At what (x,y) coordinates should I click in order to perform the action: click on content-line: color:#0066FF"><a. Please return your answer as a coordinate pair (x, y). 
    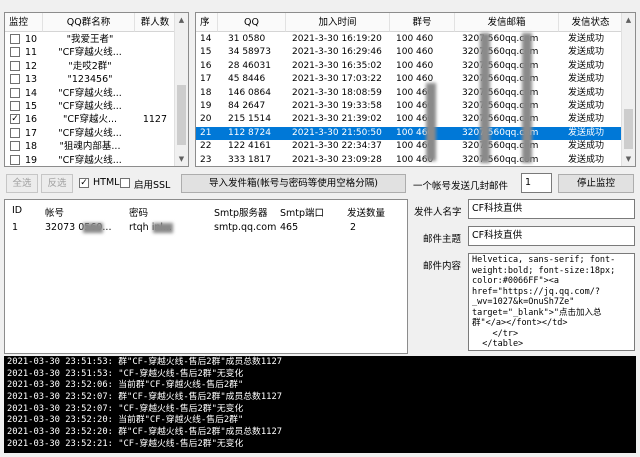
    Looking at the image, I should click on (515, 281).